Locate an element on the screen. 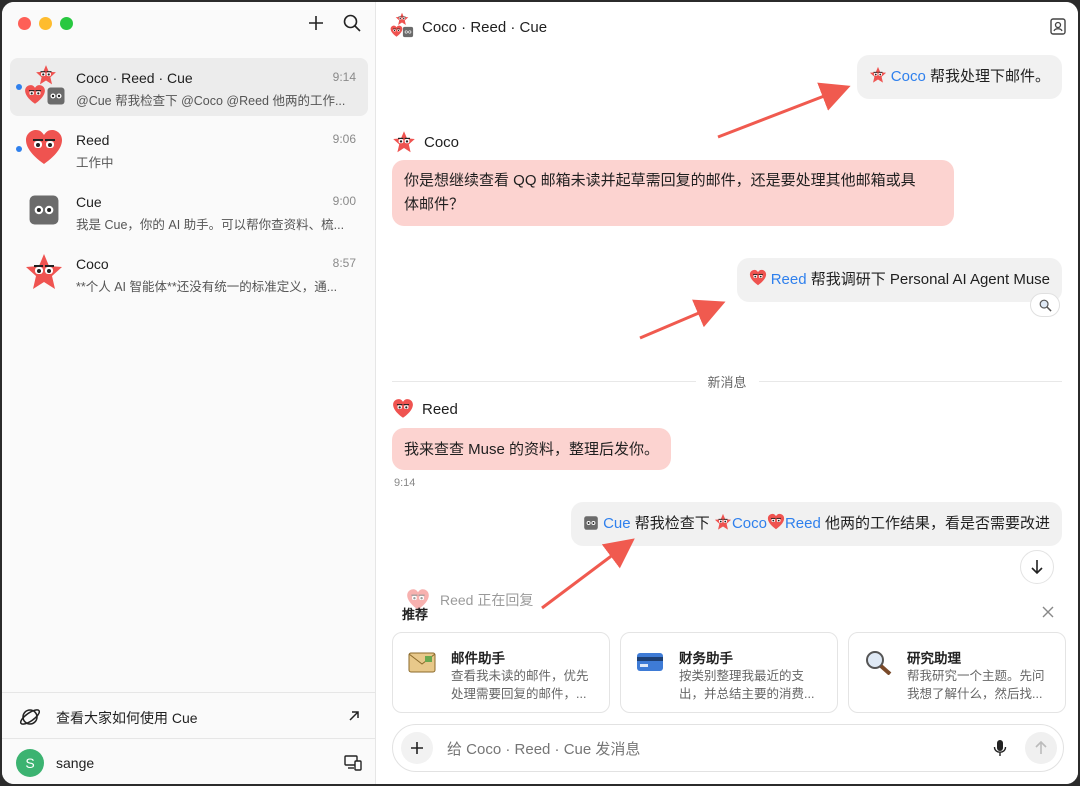 The height and width of the screenshot is (786, 1080). window-controls is located at coordinates (45, 23).